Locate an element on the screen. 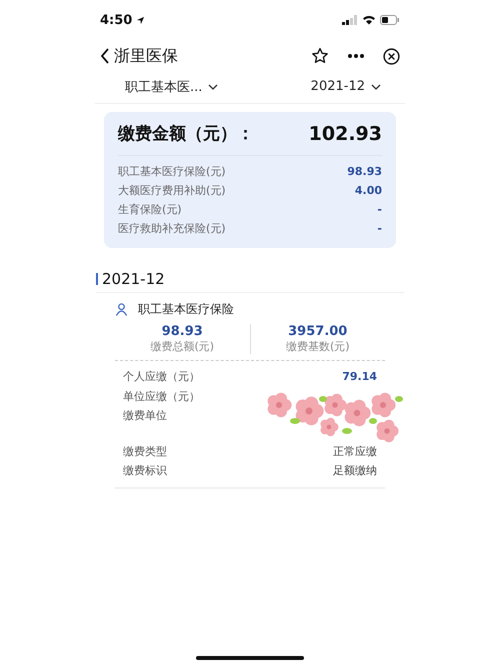 The height and width of the screenshot is (667, 500). more-icon is located at coordinates (356, 56).